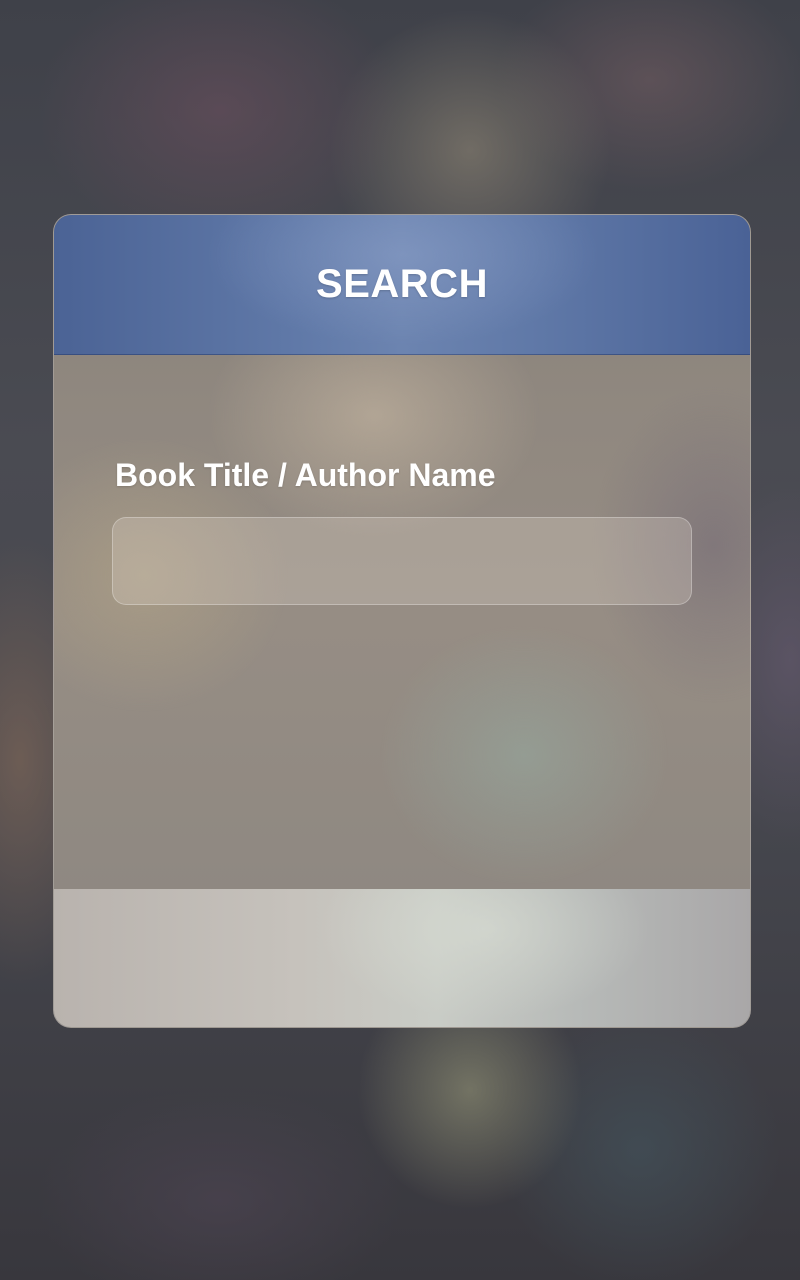  Describe the element at coordinates (402, 561) in the screenshot. I see `search-input` at that location.